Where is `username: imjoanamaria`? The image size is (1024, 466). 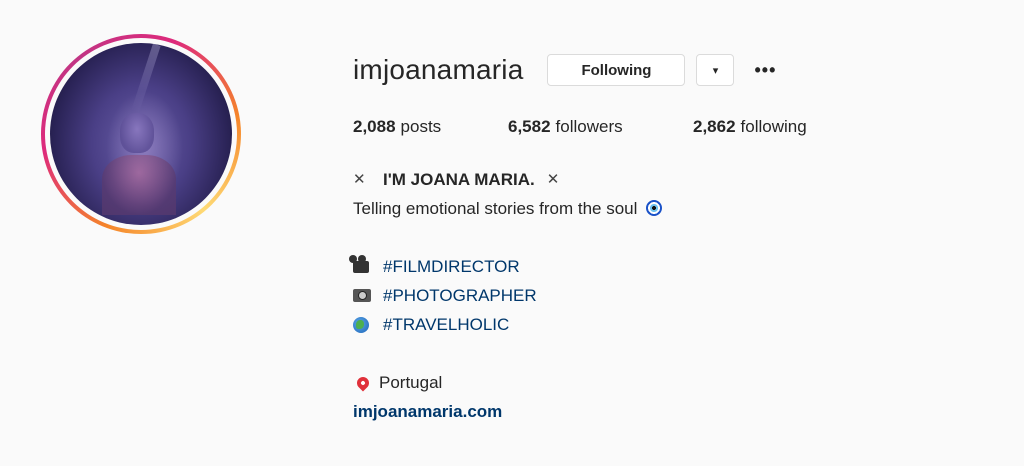 username: imjoanamaria is located at coordinates (438, 69).